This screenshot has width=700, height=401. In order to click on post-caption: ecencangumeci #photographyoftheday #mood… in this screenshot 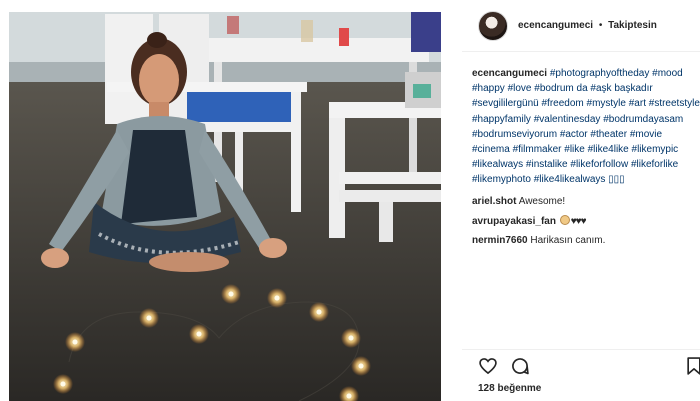, I will do `click(586, 127)`.